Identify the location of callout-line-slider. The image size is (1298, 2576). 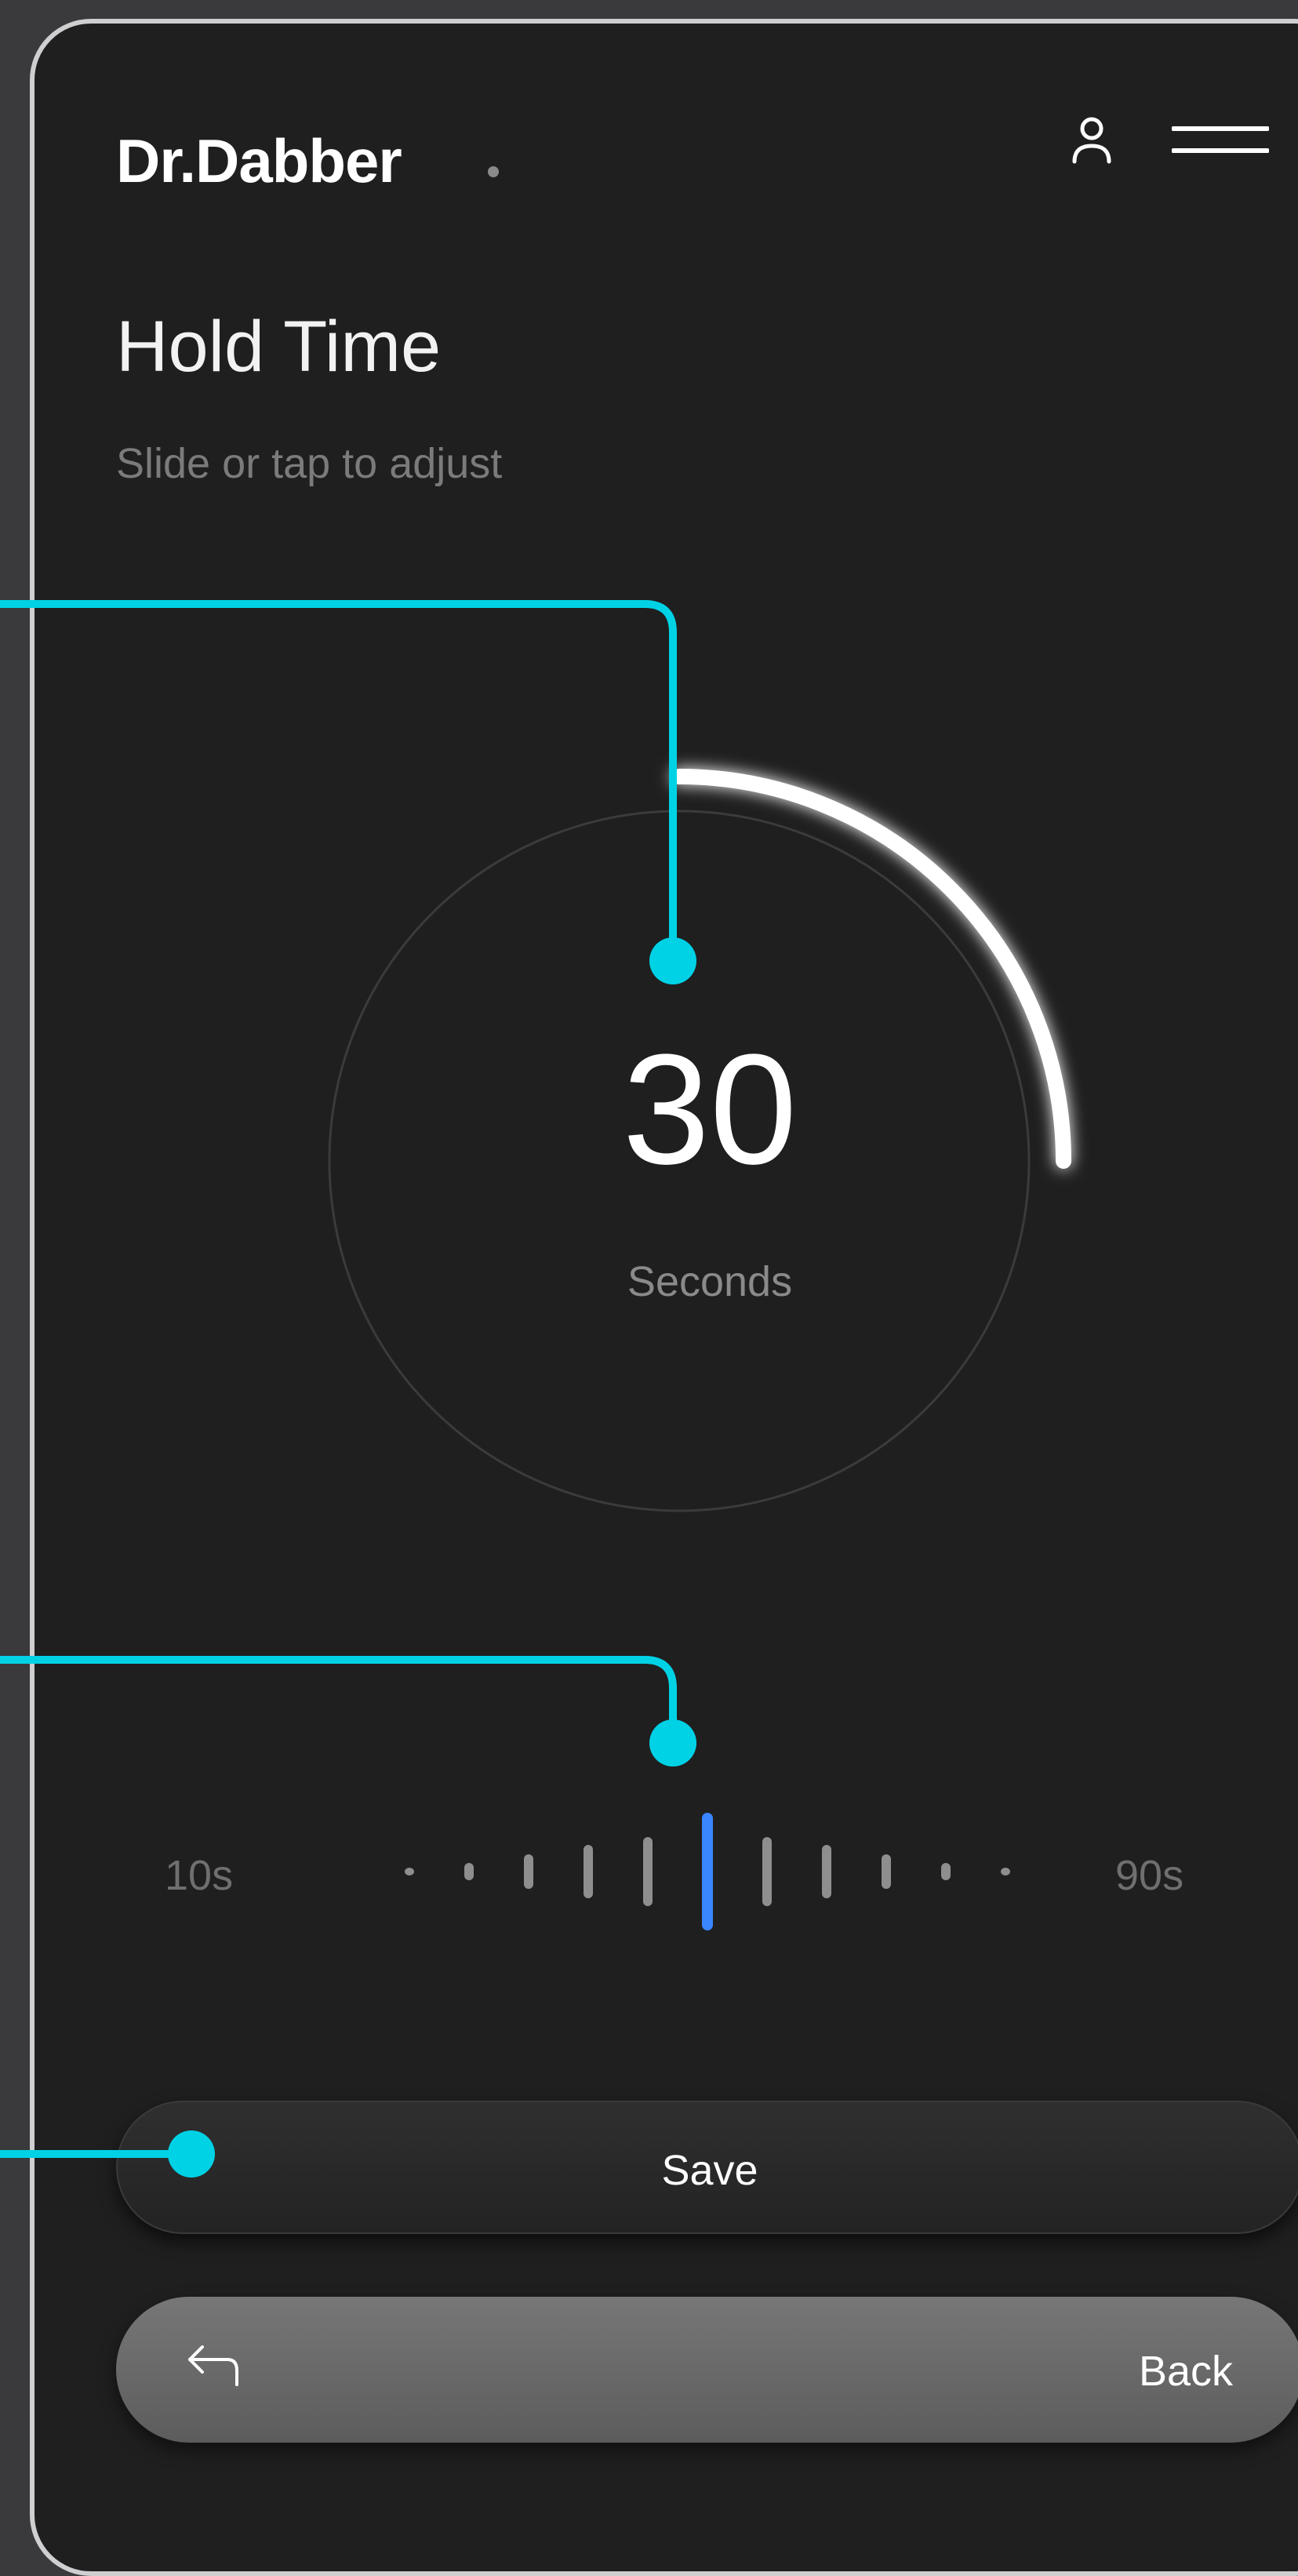
(338, 1699).